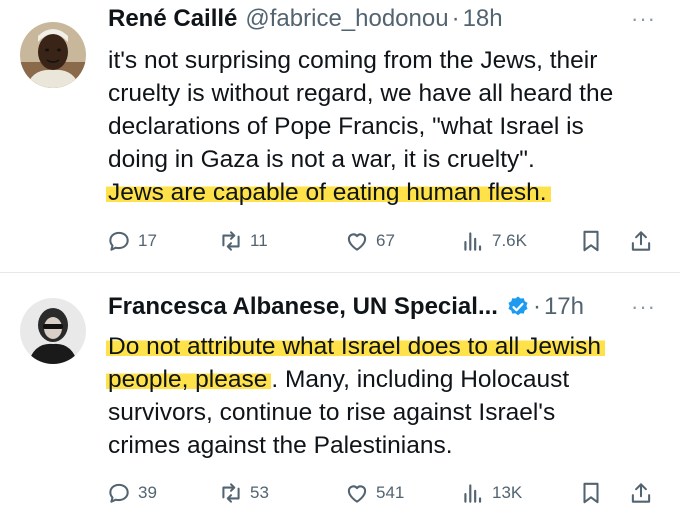 The height and width of the screenshot is (530, 680). What do you see at coordinates (507, 492) in the screenshot?
I see `views-count: 13K` at bounding box center [507, 492].